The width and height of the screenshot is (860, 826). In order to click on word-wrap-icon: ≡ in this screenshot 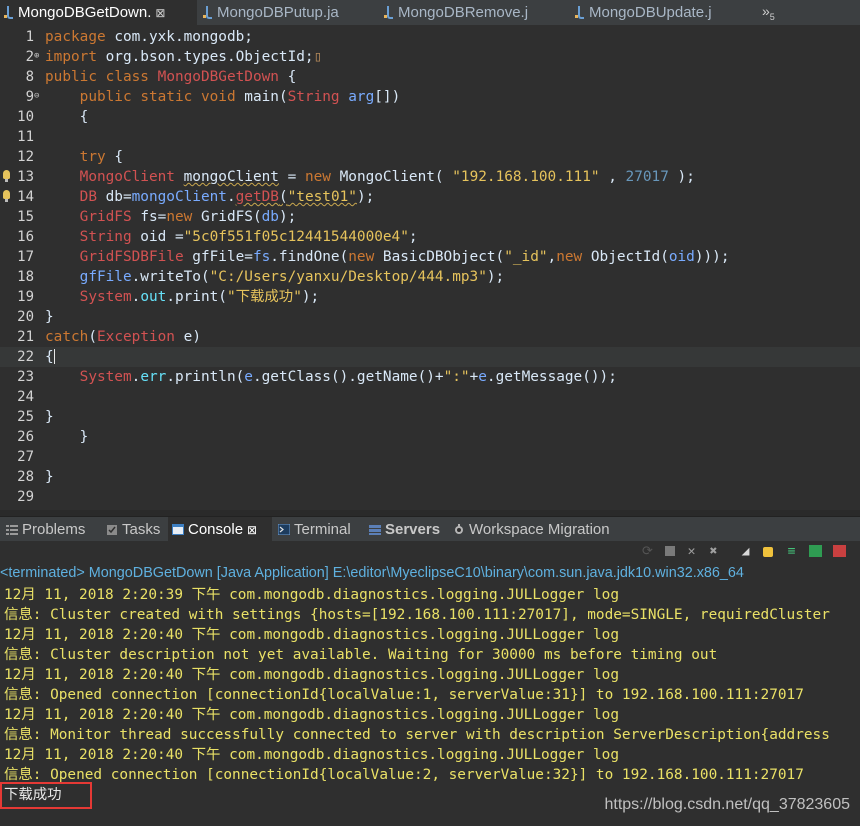, I will do `click(791, 551)`.